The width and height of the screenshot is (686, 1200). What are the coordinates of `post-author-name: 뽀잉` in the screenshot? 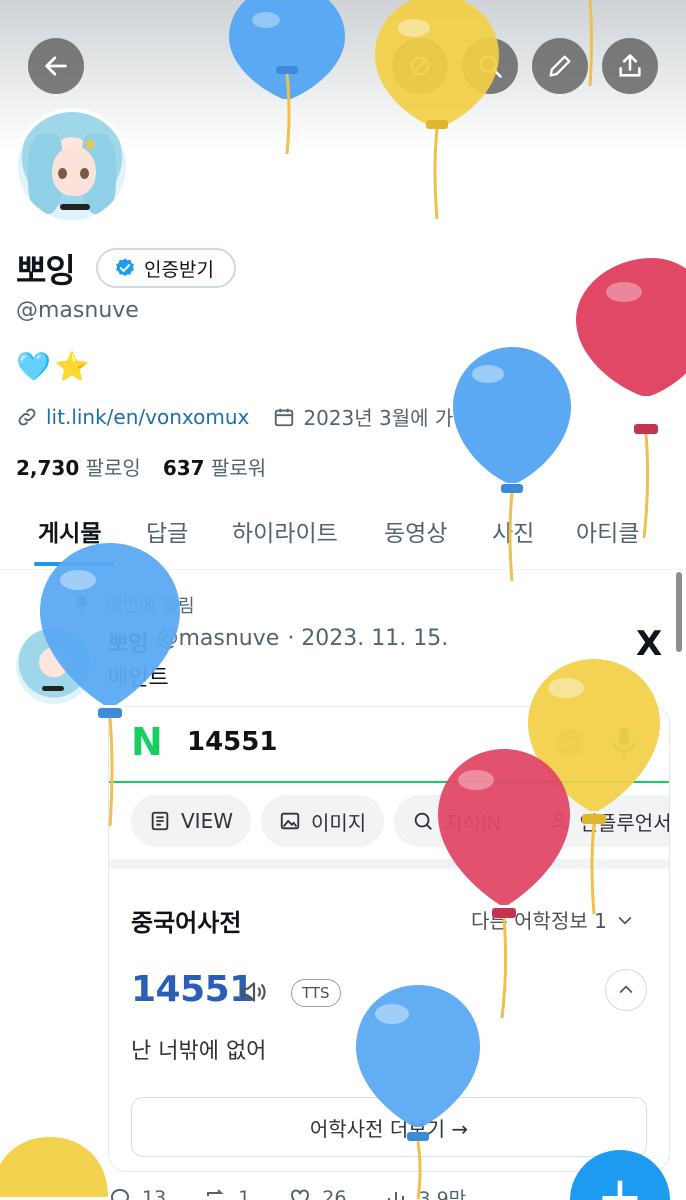 It's located at (128, 642).